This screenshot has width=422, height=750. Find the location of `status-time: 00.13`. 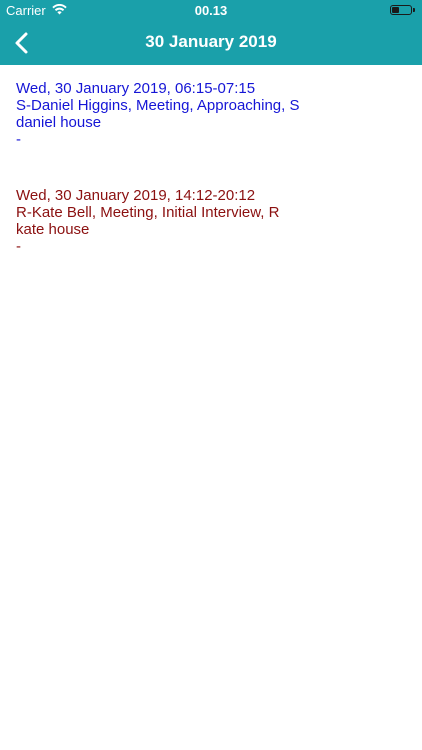

status-time: 00.13 is located at coordinates (211, 10).